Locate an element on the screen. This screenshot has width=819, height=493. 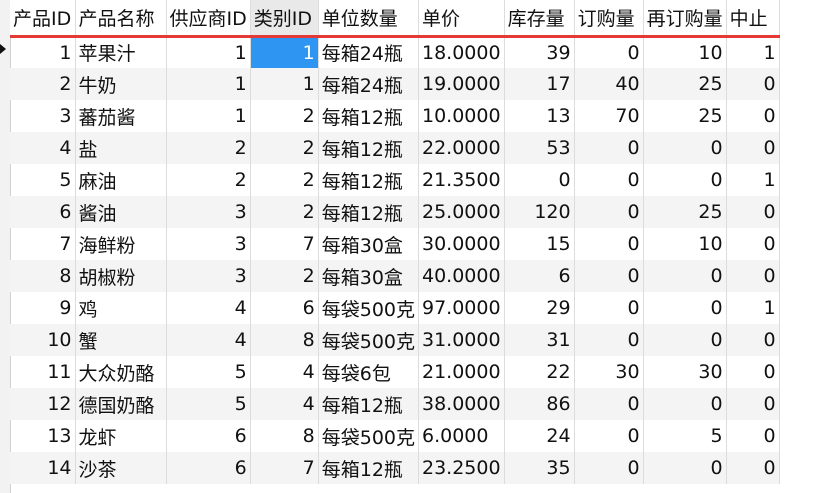
cell-stock: 31 is located at coordinates (539, 340).